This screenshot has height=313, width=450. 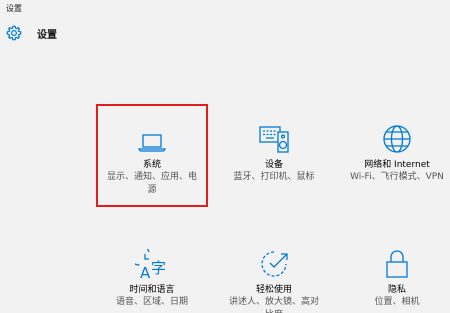 I want to click on tile-description: 蓝牙、打印机、鼠标, so click(x=274, y=177).